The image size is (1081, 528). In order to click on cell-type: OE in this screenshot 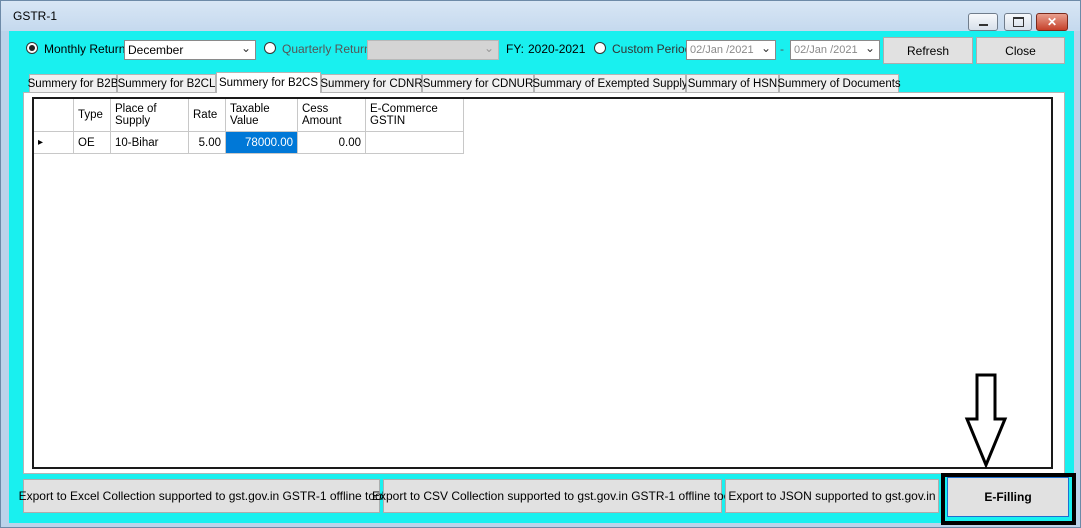, I will do `click(92, 143)`.